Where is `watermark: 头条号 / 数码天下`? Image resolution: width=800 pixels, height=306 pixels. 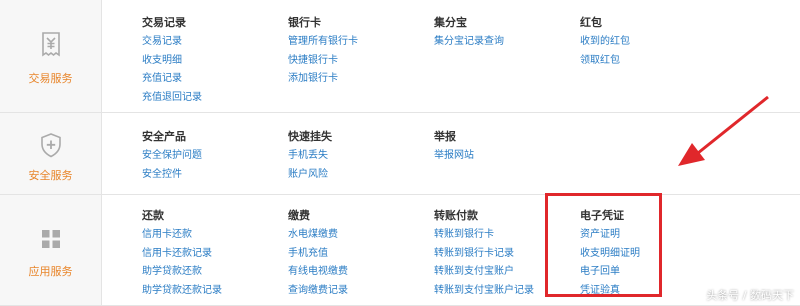
watermark: 头条号 / 数码天下 is located at coordinates (750, 295).